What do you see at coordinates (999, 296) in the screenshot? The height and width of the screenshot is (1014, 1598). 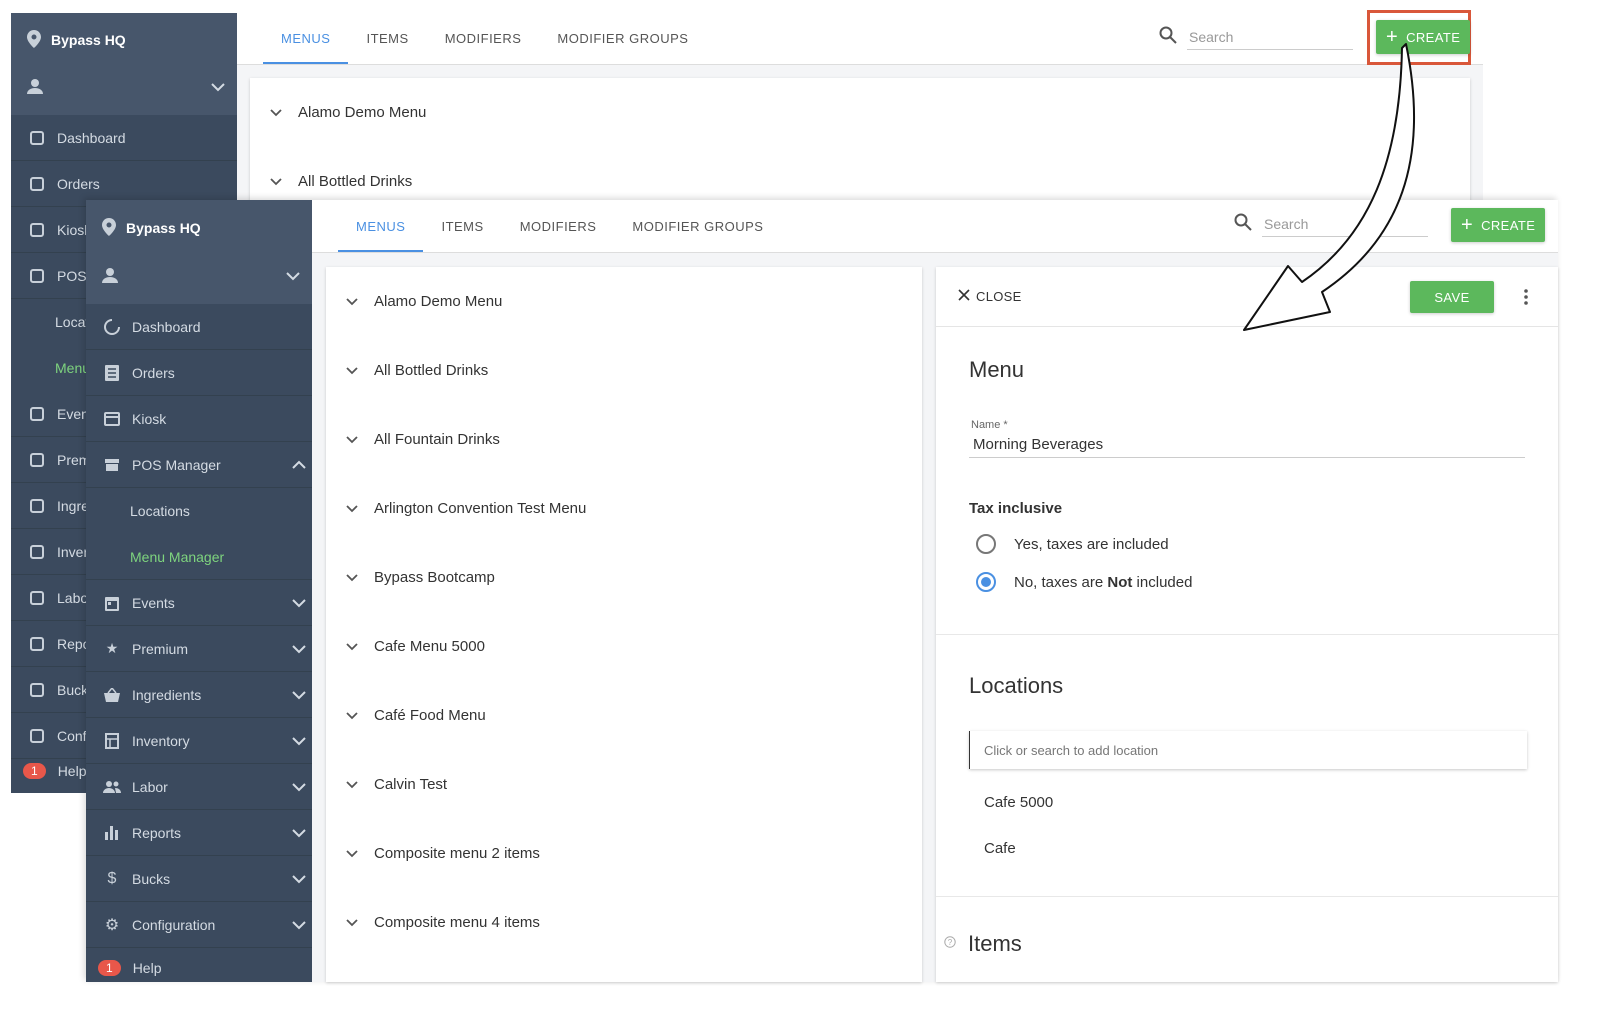 I see `close-label: CLOSE` at bounding box center [999, 296].